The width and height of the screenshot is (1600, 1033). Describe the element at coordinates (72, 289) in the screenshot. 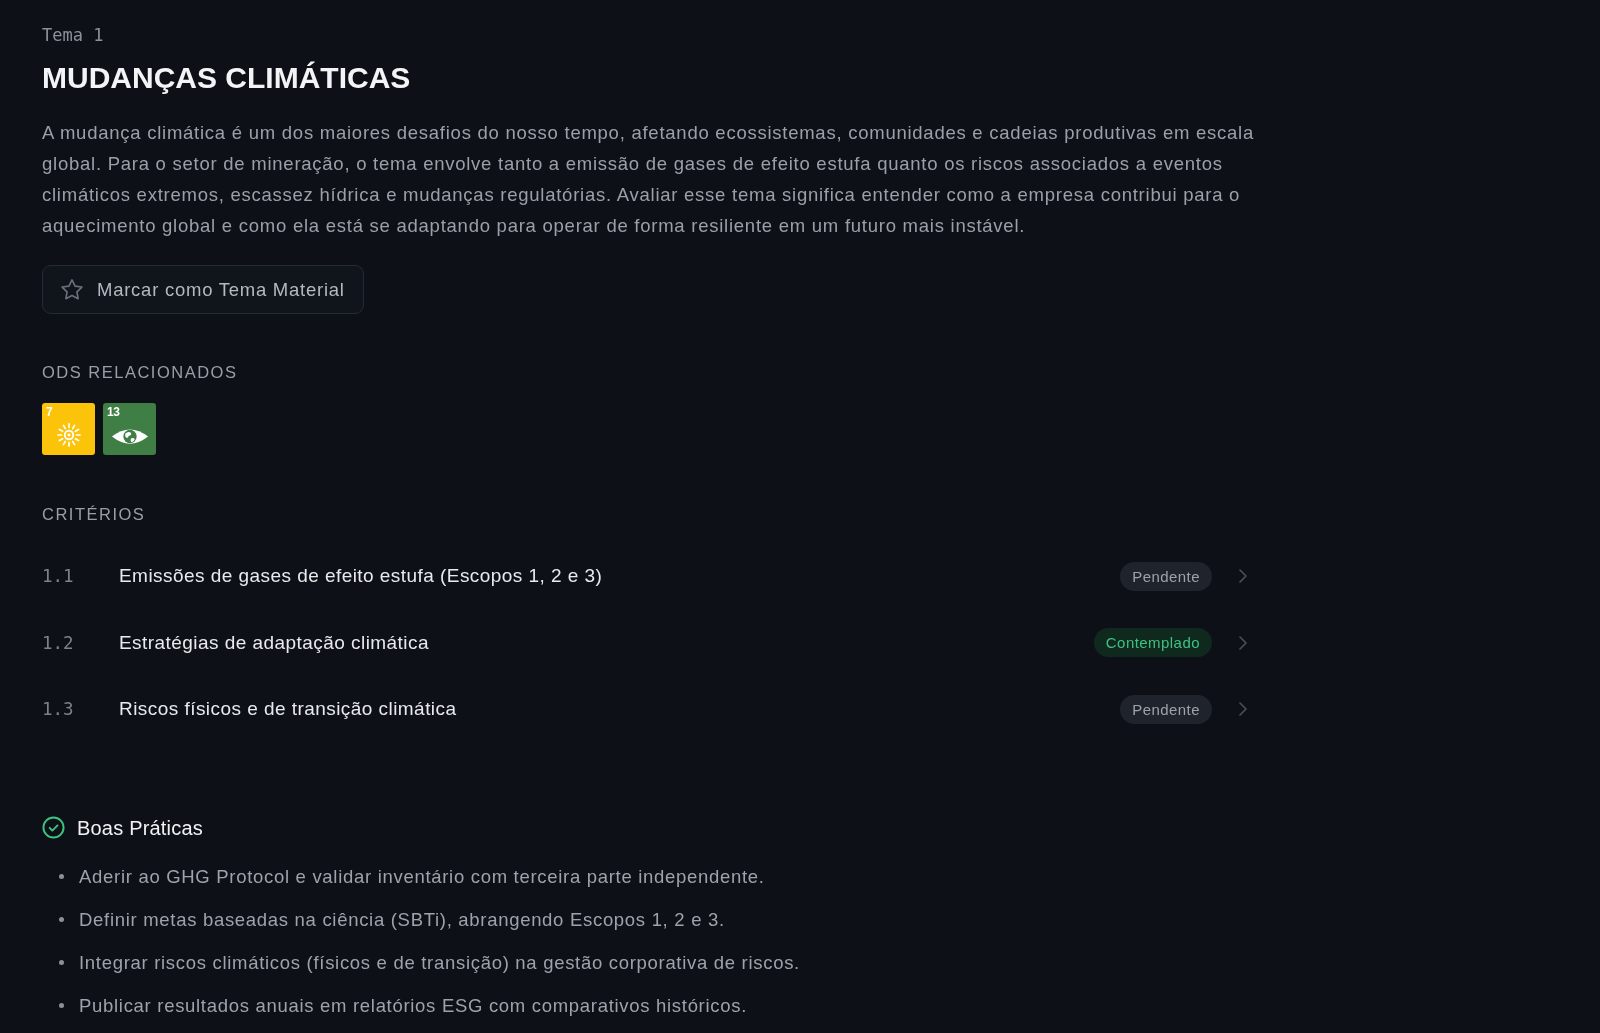

I see `star-icon` at that location.